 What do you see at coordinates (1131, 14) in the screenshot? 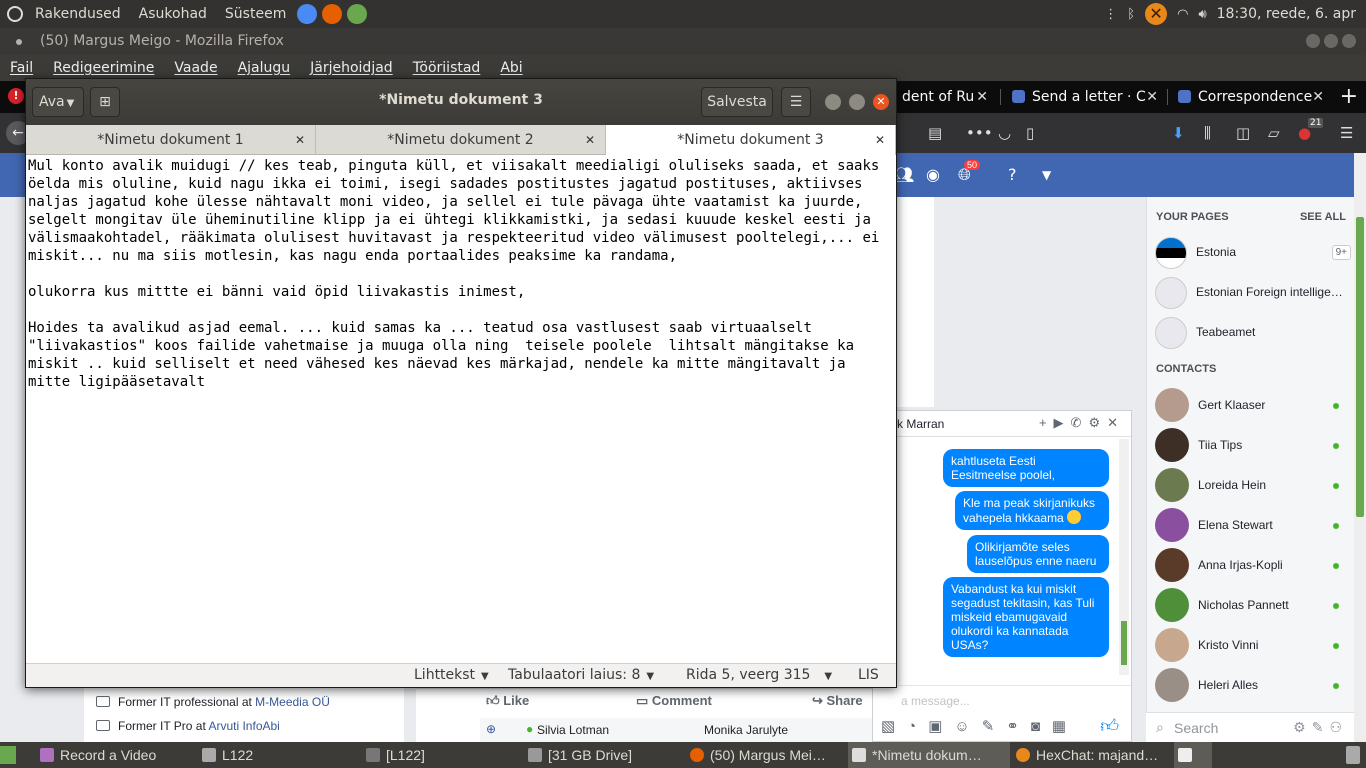
I see `bluetooth-icon: ᛒ` at bounding box center [1131, 14].